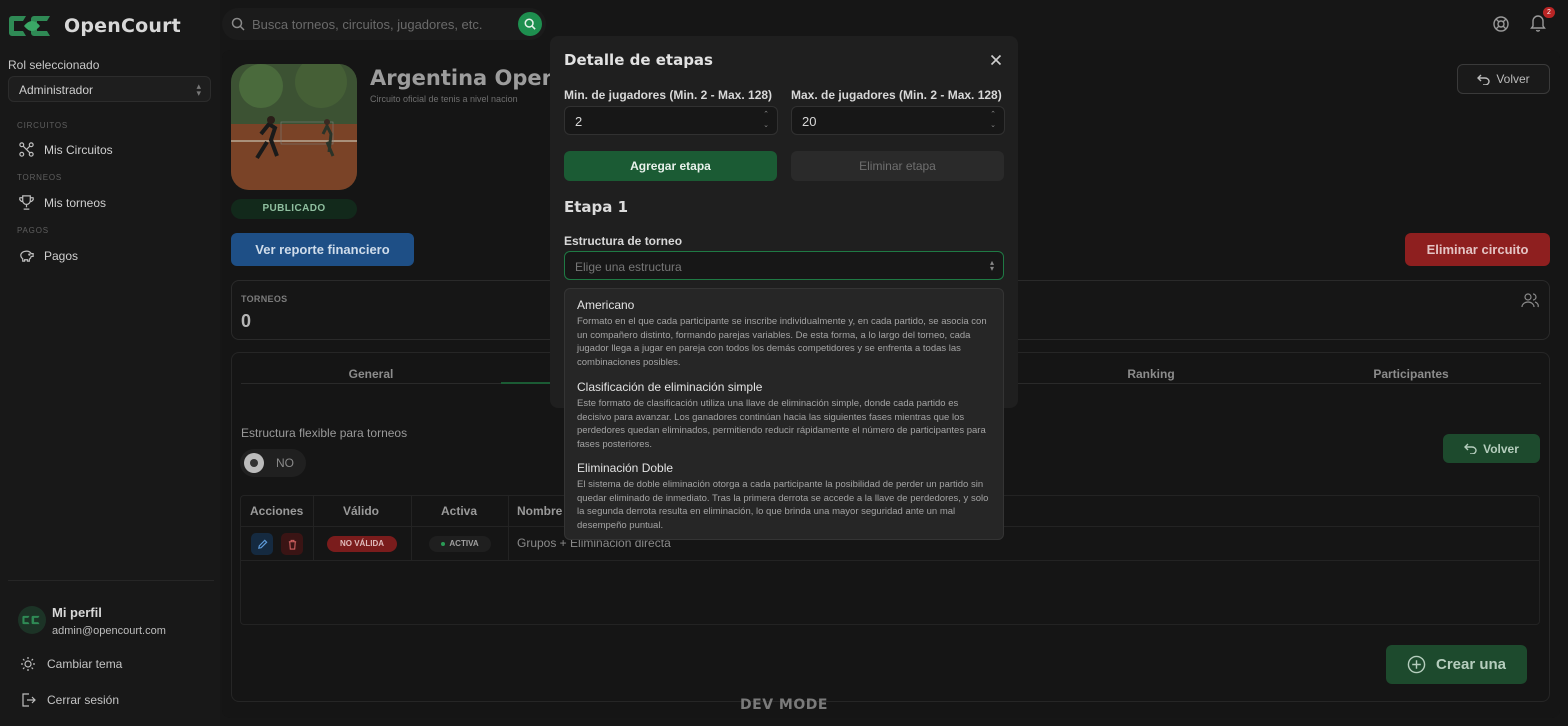 The image size is (1568, 726). I want to click on pencil-icon, so click(262, 544).